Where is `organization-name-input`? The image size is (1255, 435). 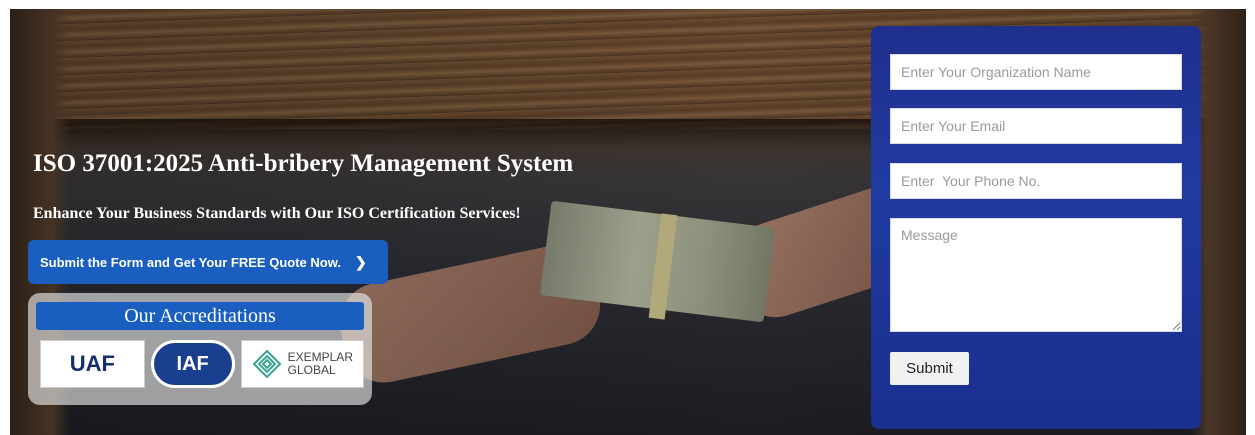 organization-name-input is located at coordinates (1036, 72).